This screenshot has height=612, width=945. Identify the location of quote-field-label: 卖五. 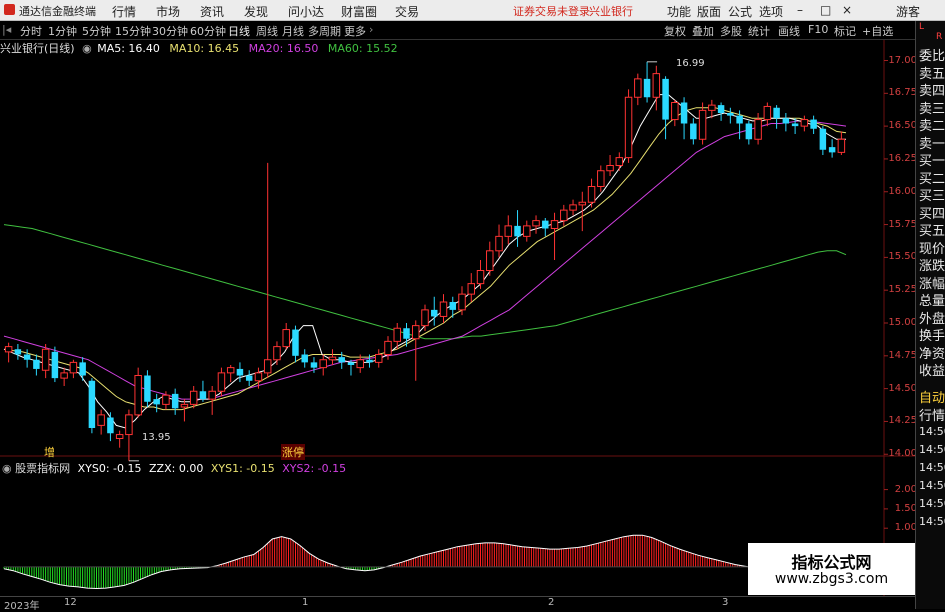
(932, 74).